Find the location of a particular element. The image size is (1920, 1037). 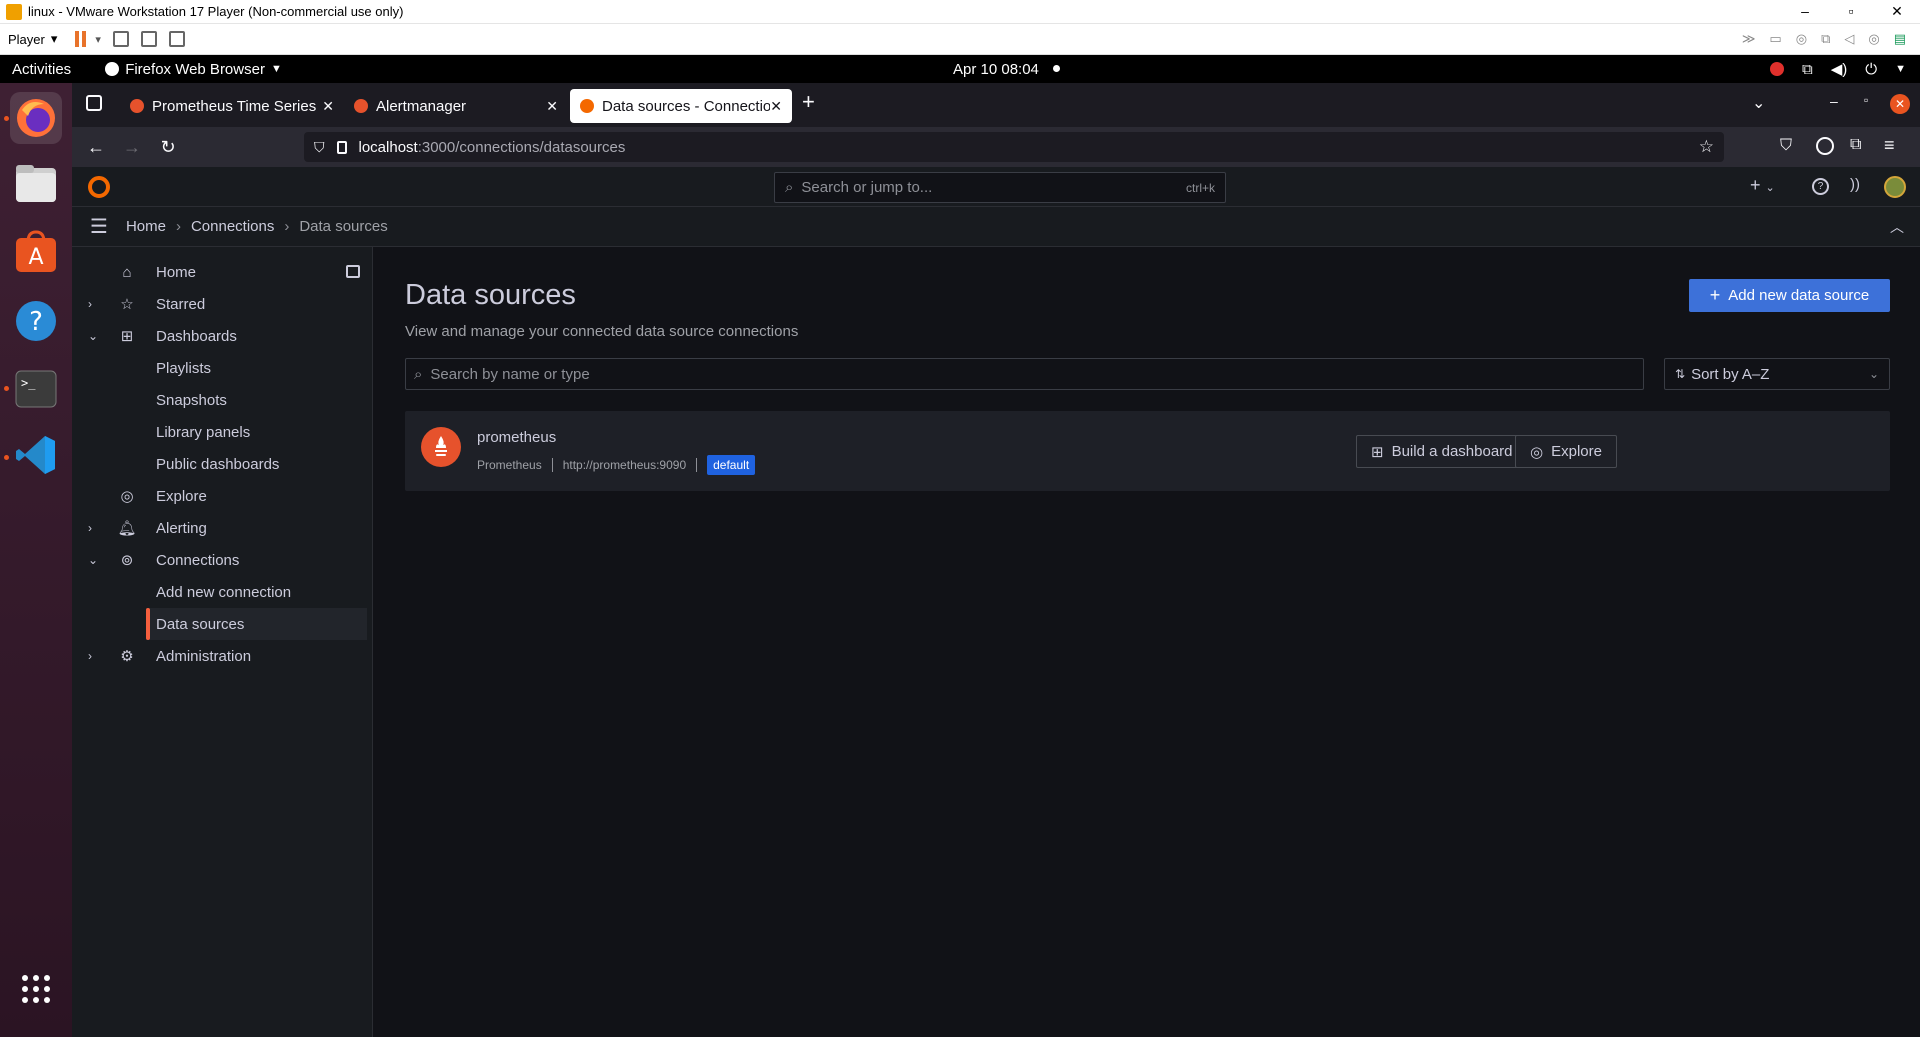

account-icon is located at coordinates (1825, 146).